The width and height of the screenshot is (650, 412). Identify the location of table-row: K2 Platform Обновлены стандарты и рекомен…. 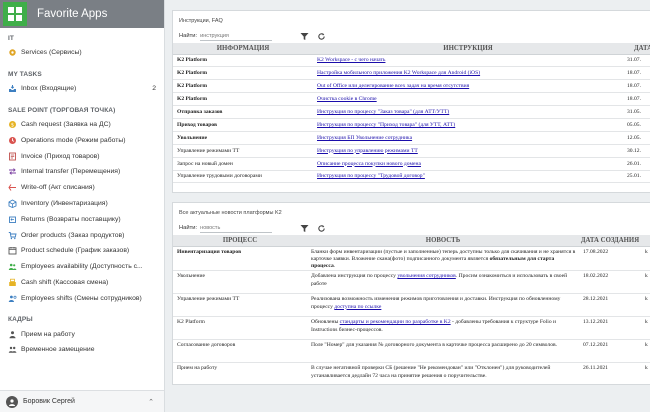
(411, 328).